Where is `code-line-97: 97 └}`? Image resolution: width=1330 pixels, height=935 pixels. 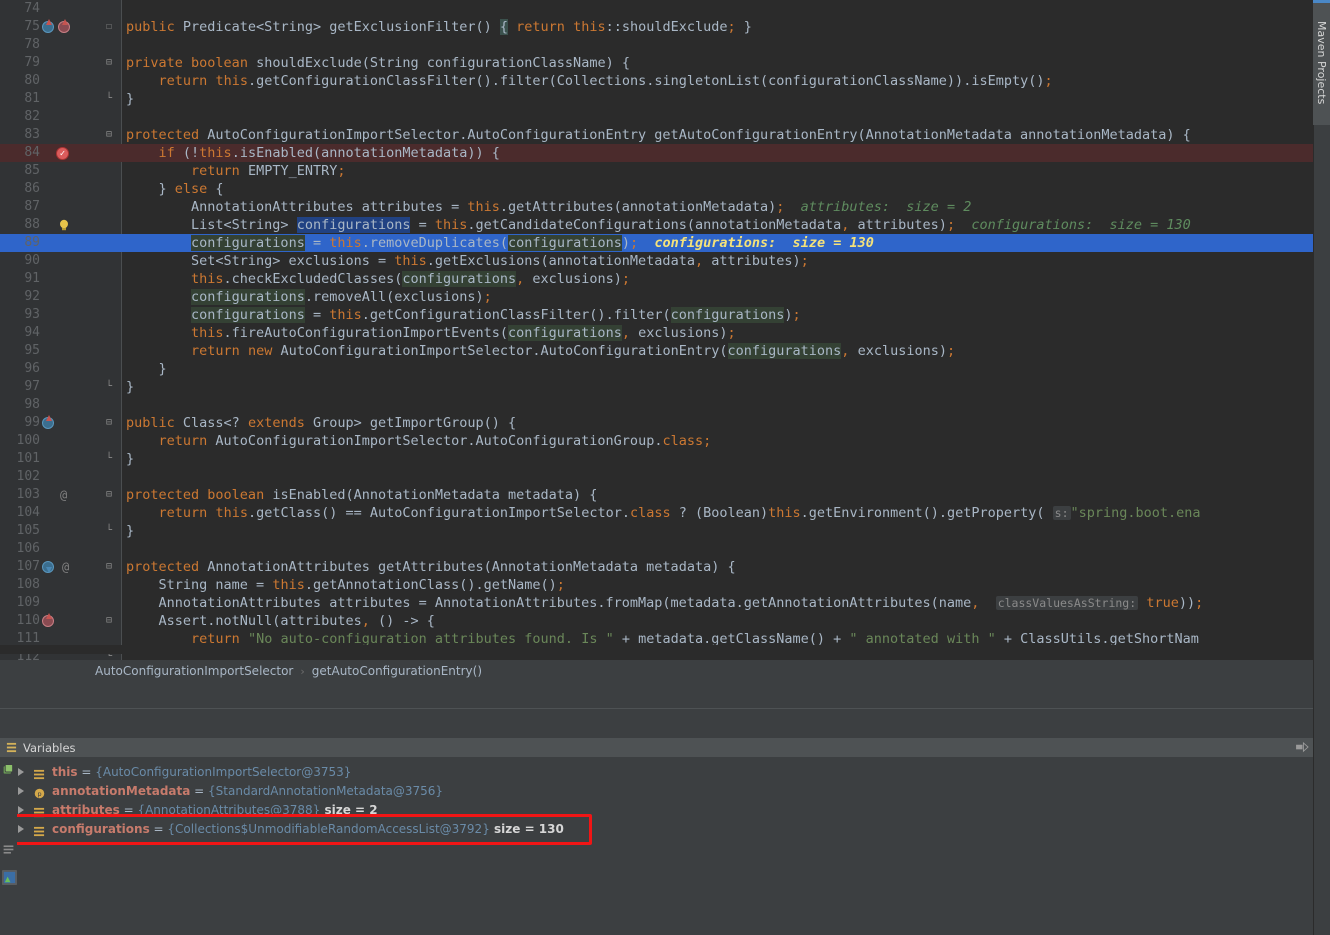 code-line-97: 97 └} is located at coordinates (656, 387).